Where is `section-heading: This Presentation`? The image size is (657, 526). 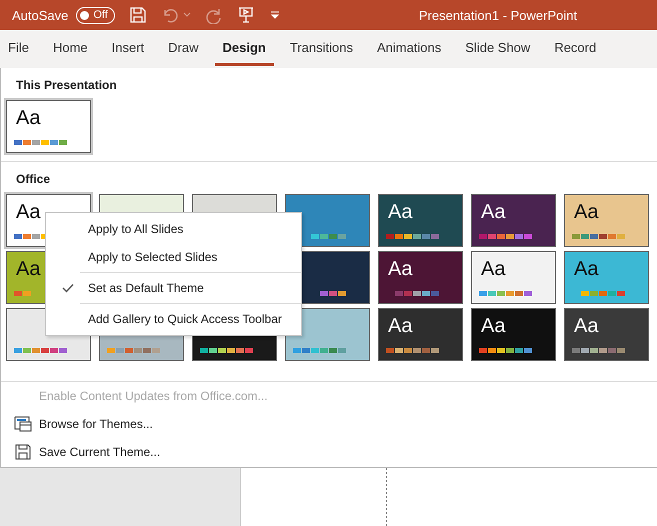
section-heading: This Presentation is located at coordinates (66, 84).